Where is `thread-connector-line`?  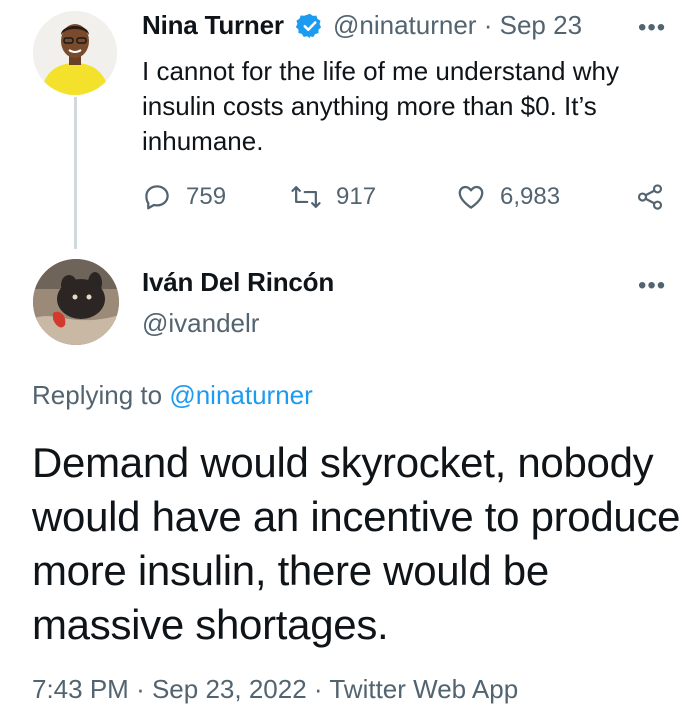
thread-connector-line is located at coordinates (75, 173).